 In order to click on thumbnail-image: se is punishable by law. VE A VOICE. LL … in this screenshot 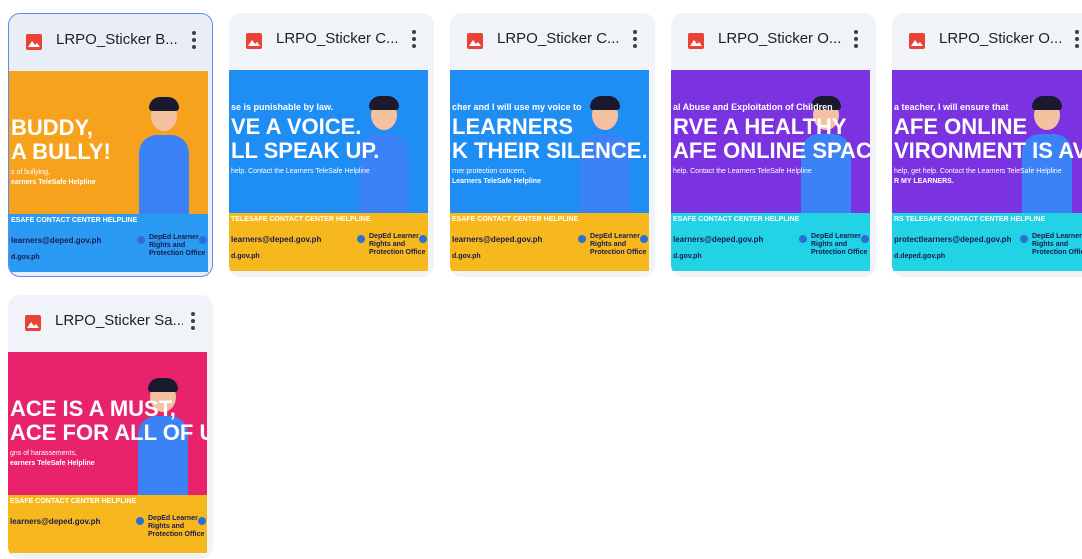, I will do `click(328, 141)`.